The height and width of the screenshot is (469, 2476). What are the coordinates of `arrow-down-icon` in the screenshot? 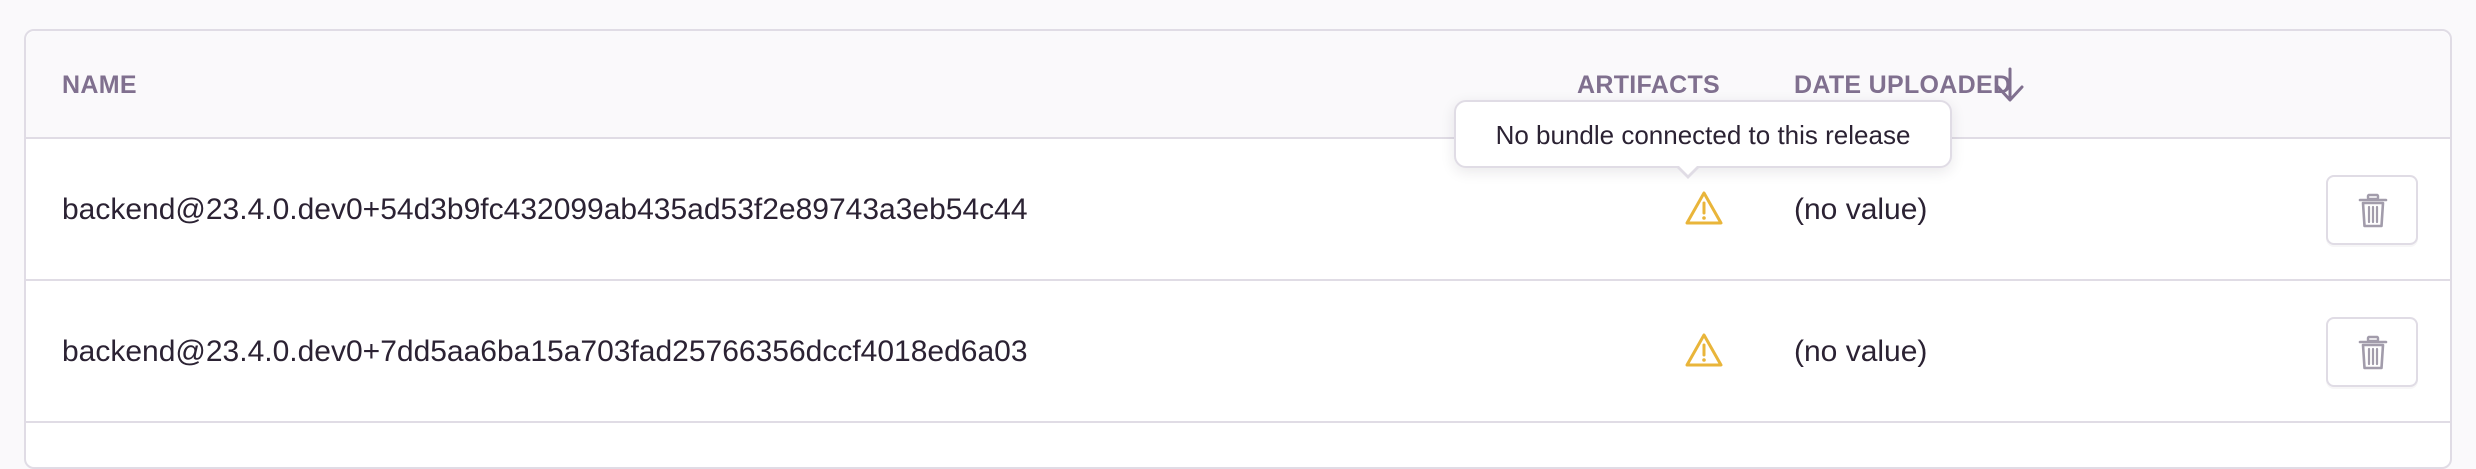 It's located at (2010, 85).